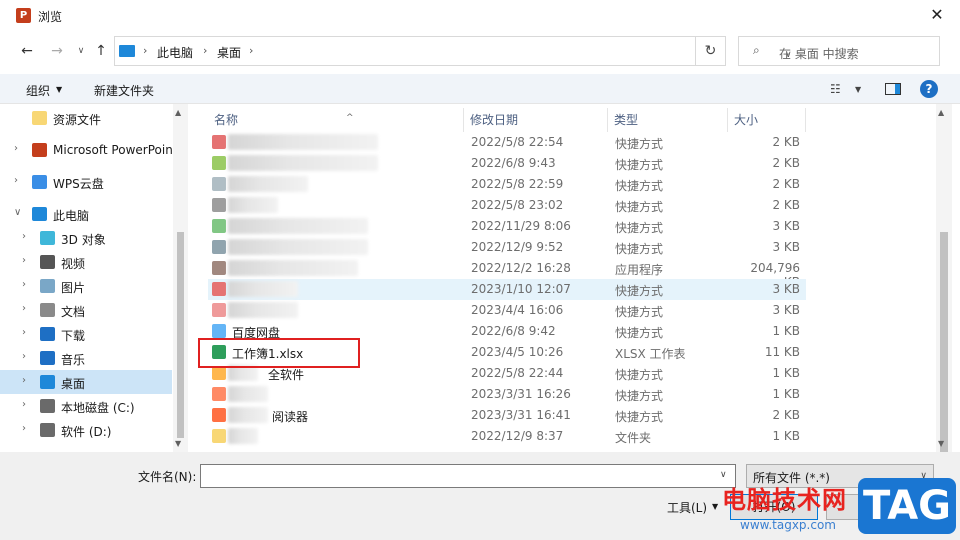  I want to click on nav-item: › Microsoft PowerPoint, so click(86, 150).